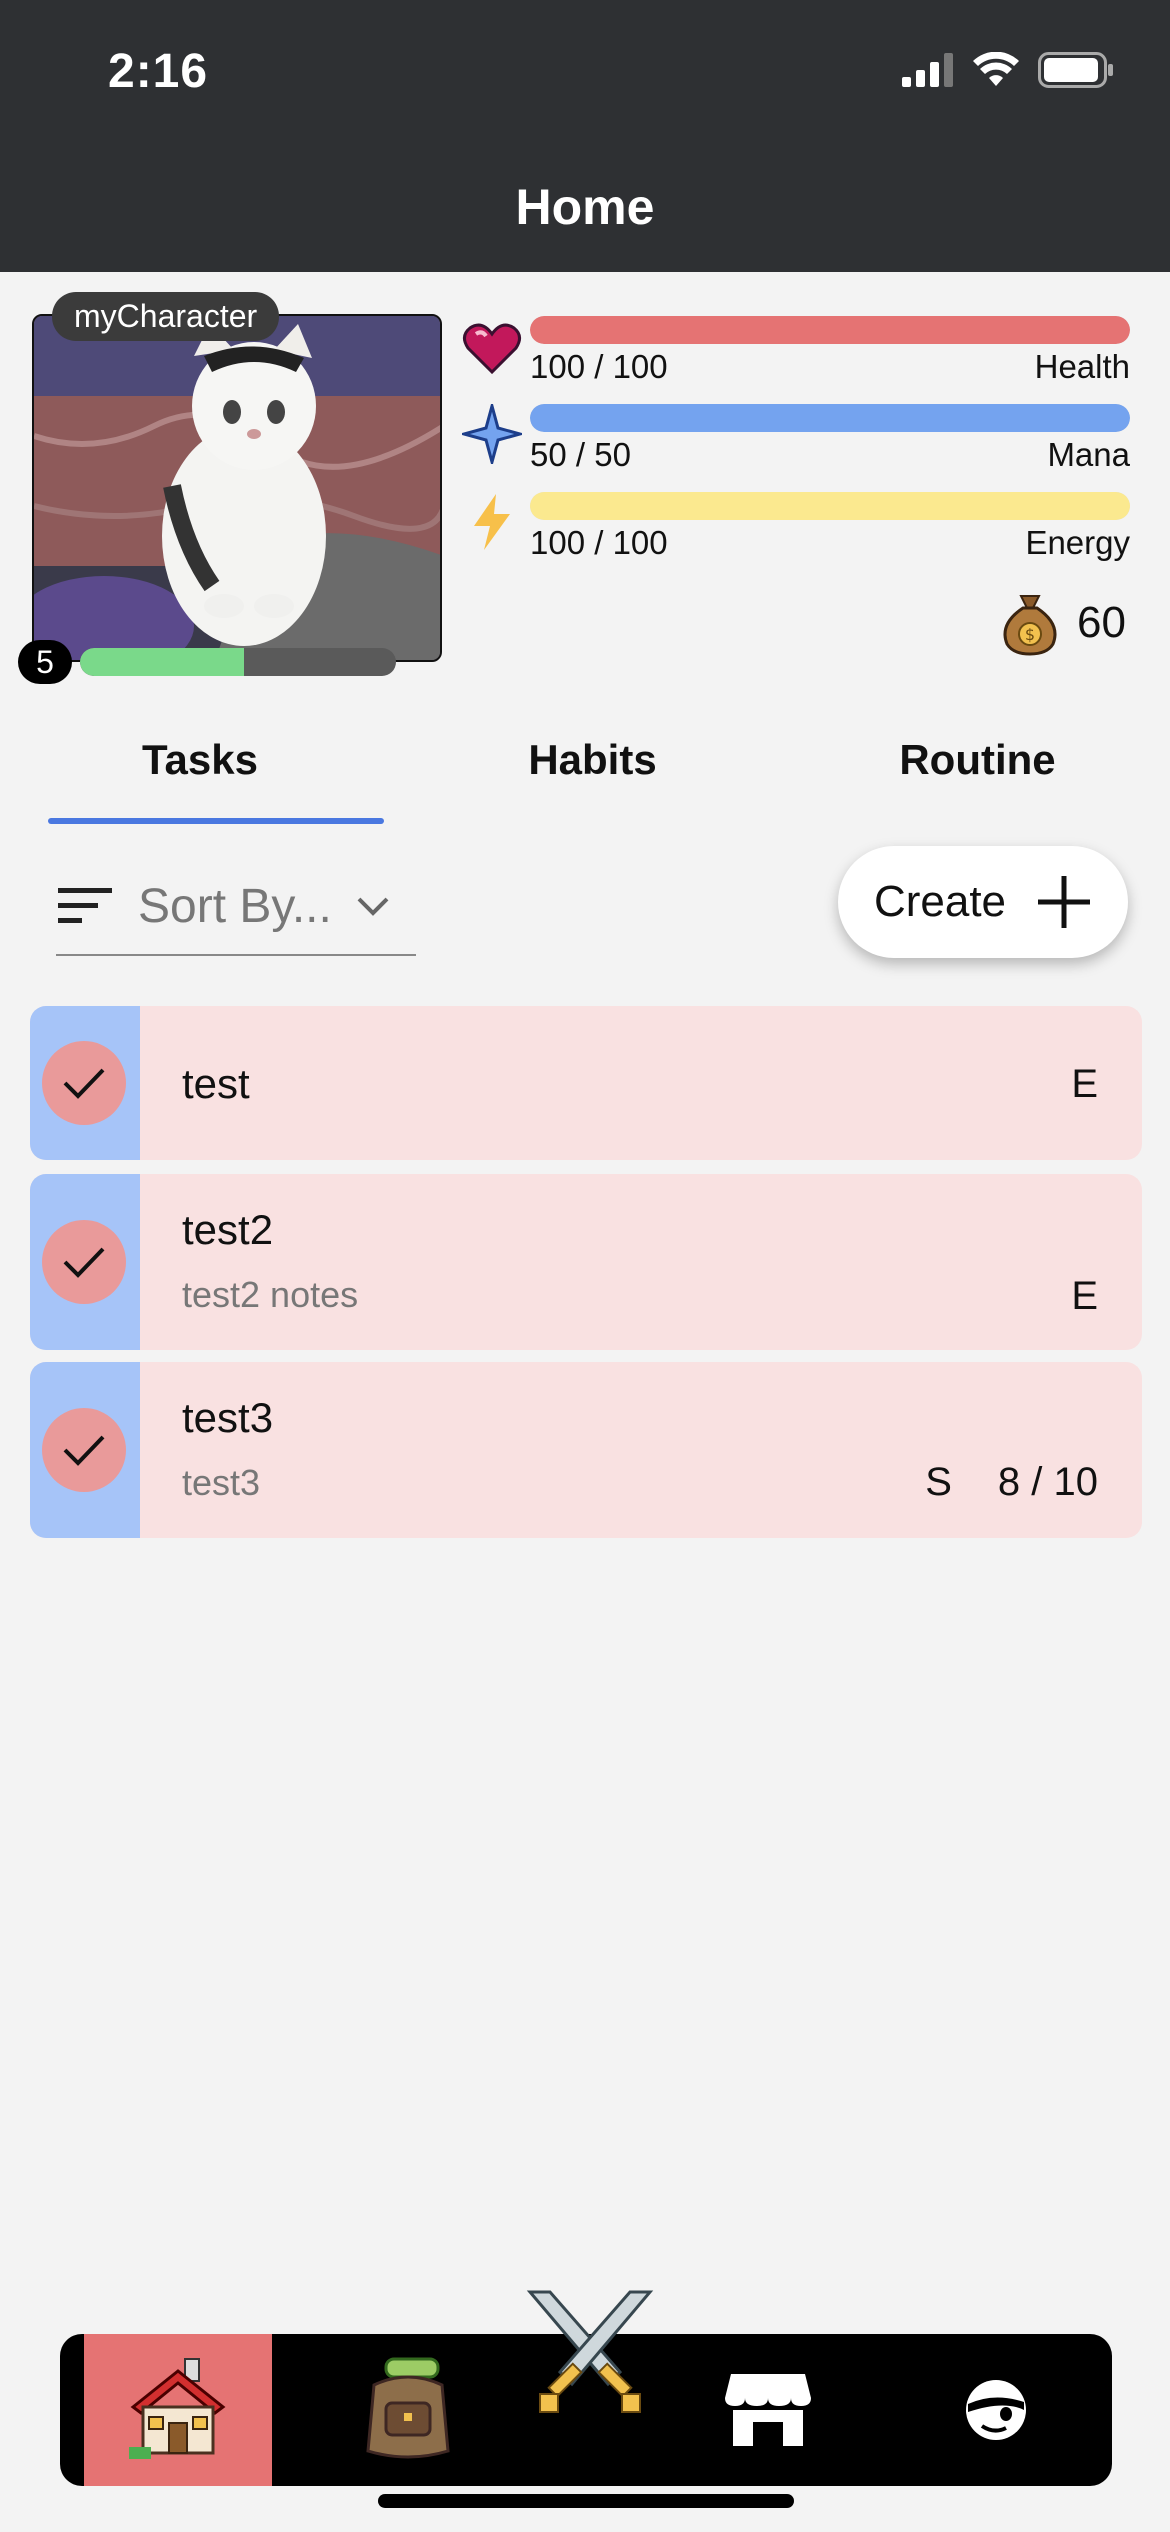  What do you see at coordinates (938, 1482) in the screenshot?
I see `task-difficulty: S` at bounding box center [938, 1482].